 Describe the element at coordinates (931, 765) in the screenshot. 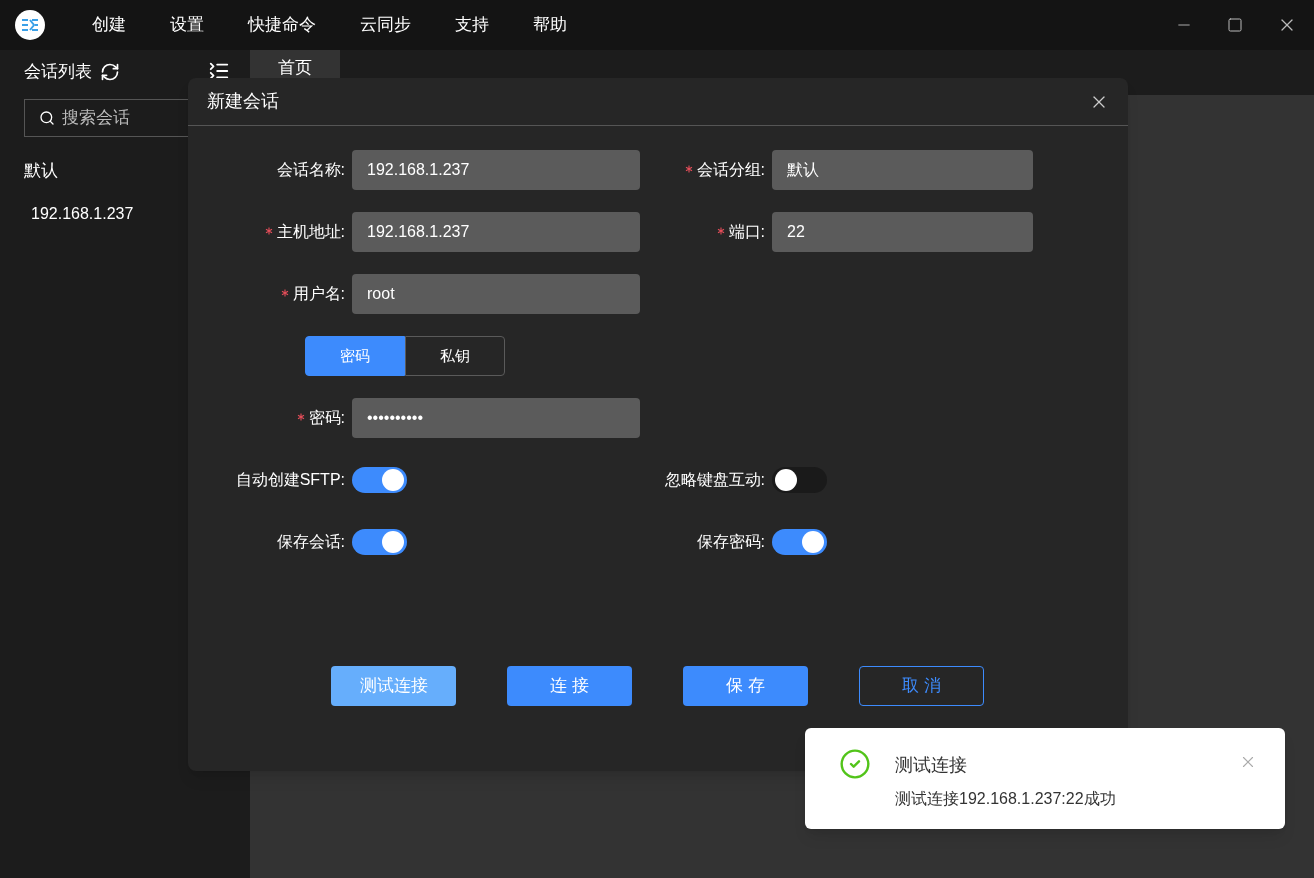

I see `toast-title: 测试连接` at that location.